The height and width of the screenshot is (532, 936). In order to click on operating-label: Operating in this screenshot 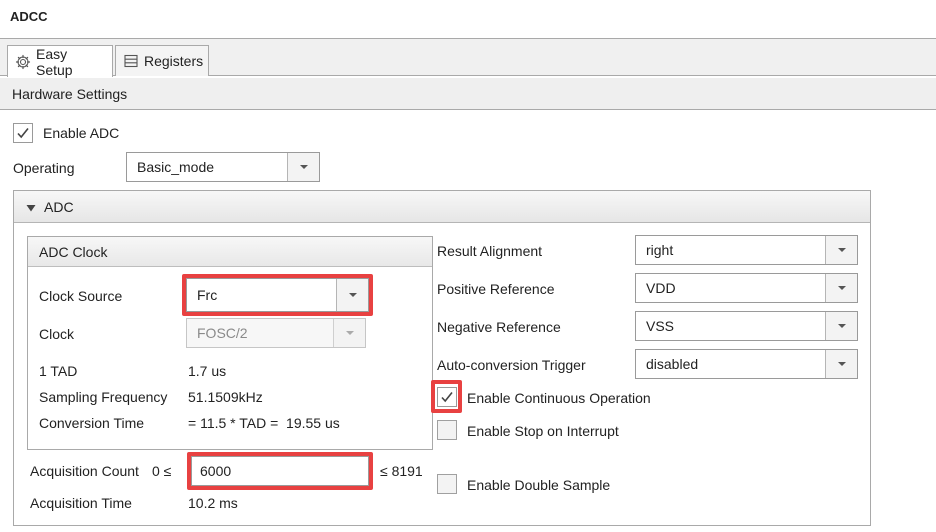, I will do `click(44, 168)`.